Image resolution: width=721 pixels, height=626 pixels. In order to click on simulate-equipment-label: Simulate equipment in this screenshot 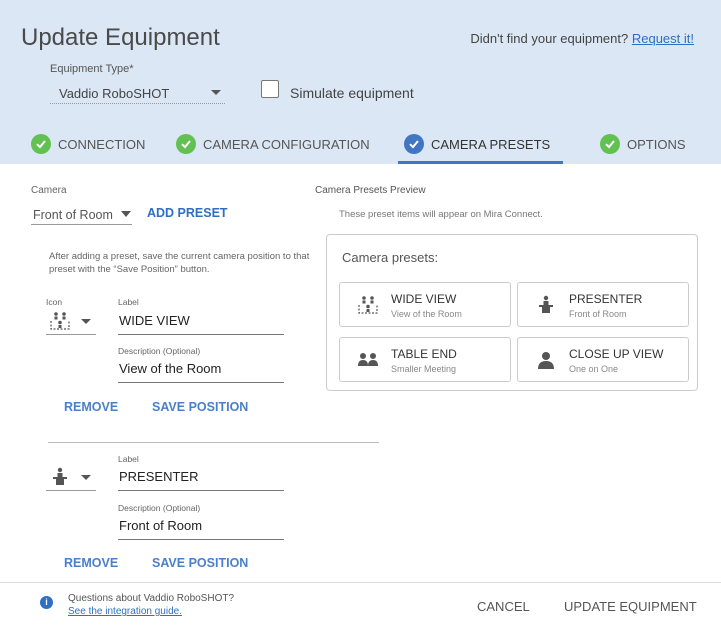, I will do `click(352, 93)`.